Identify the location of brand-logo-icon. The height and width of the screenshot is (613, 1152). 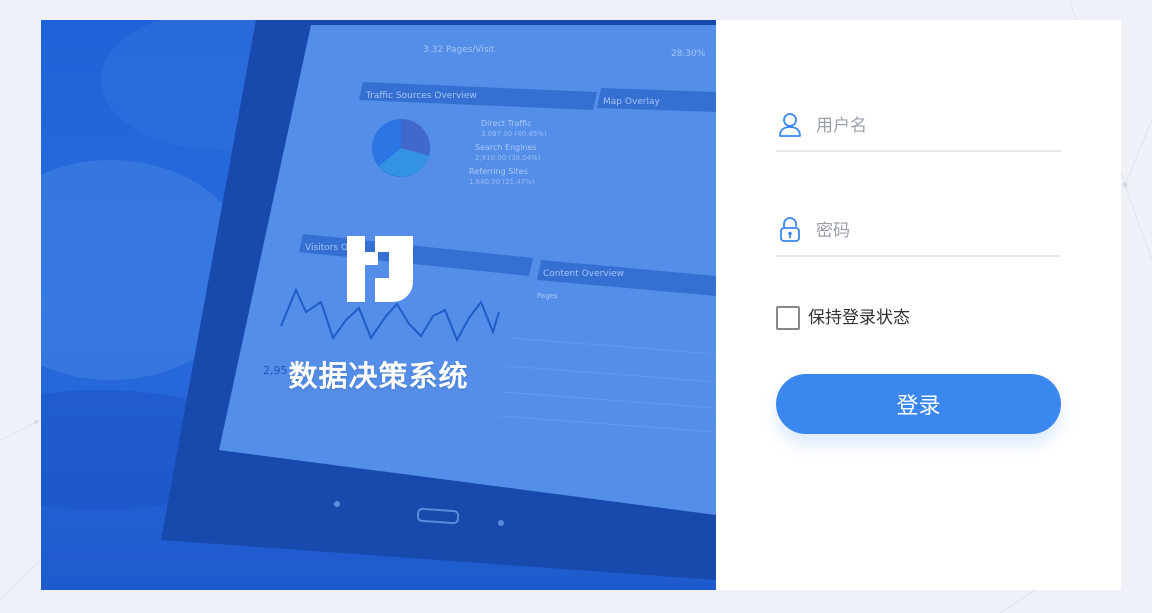
(380, 269).